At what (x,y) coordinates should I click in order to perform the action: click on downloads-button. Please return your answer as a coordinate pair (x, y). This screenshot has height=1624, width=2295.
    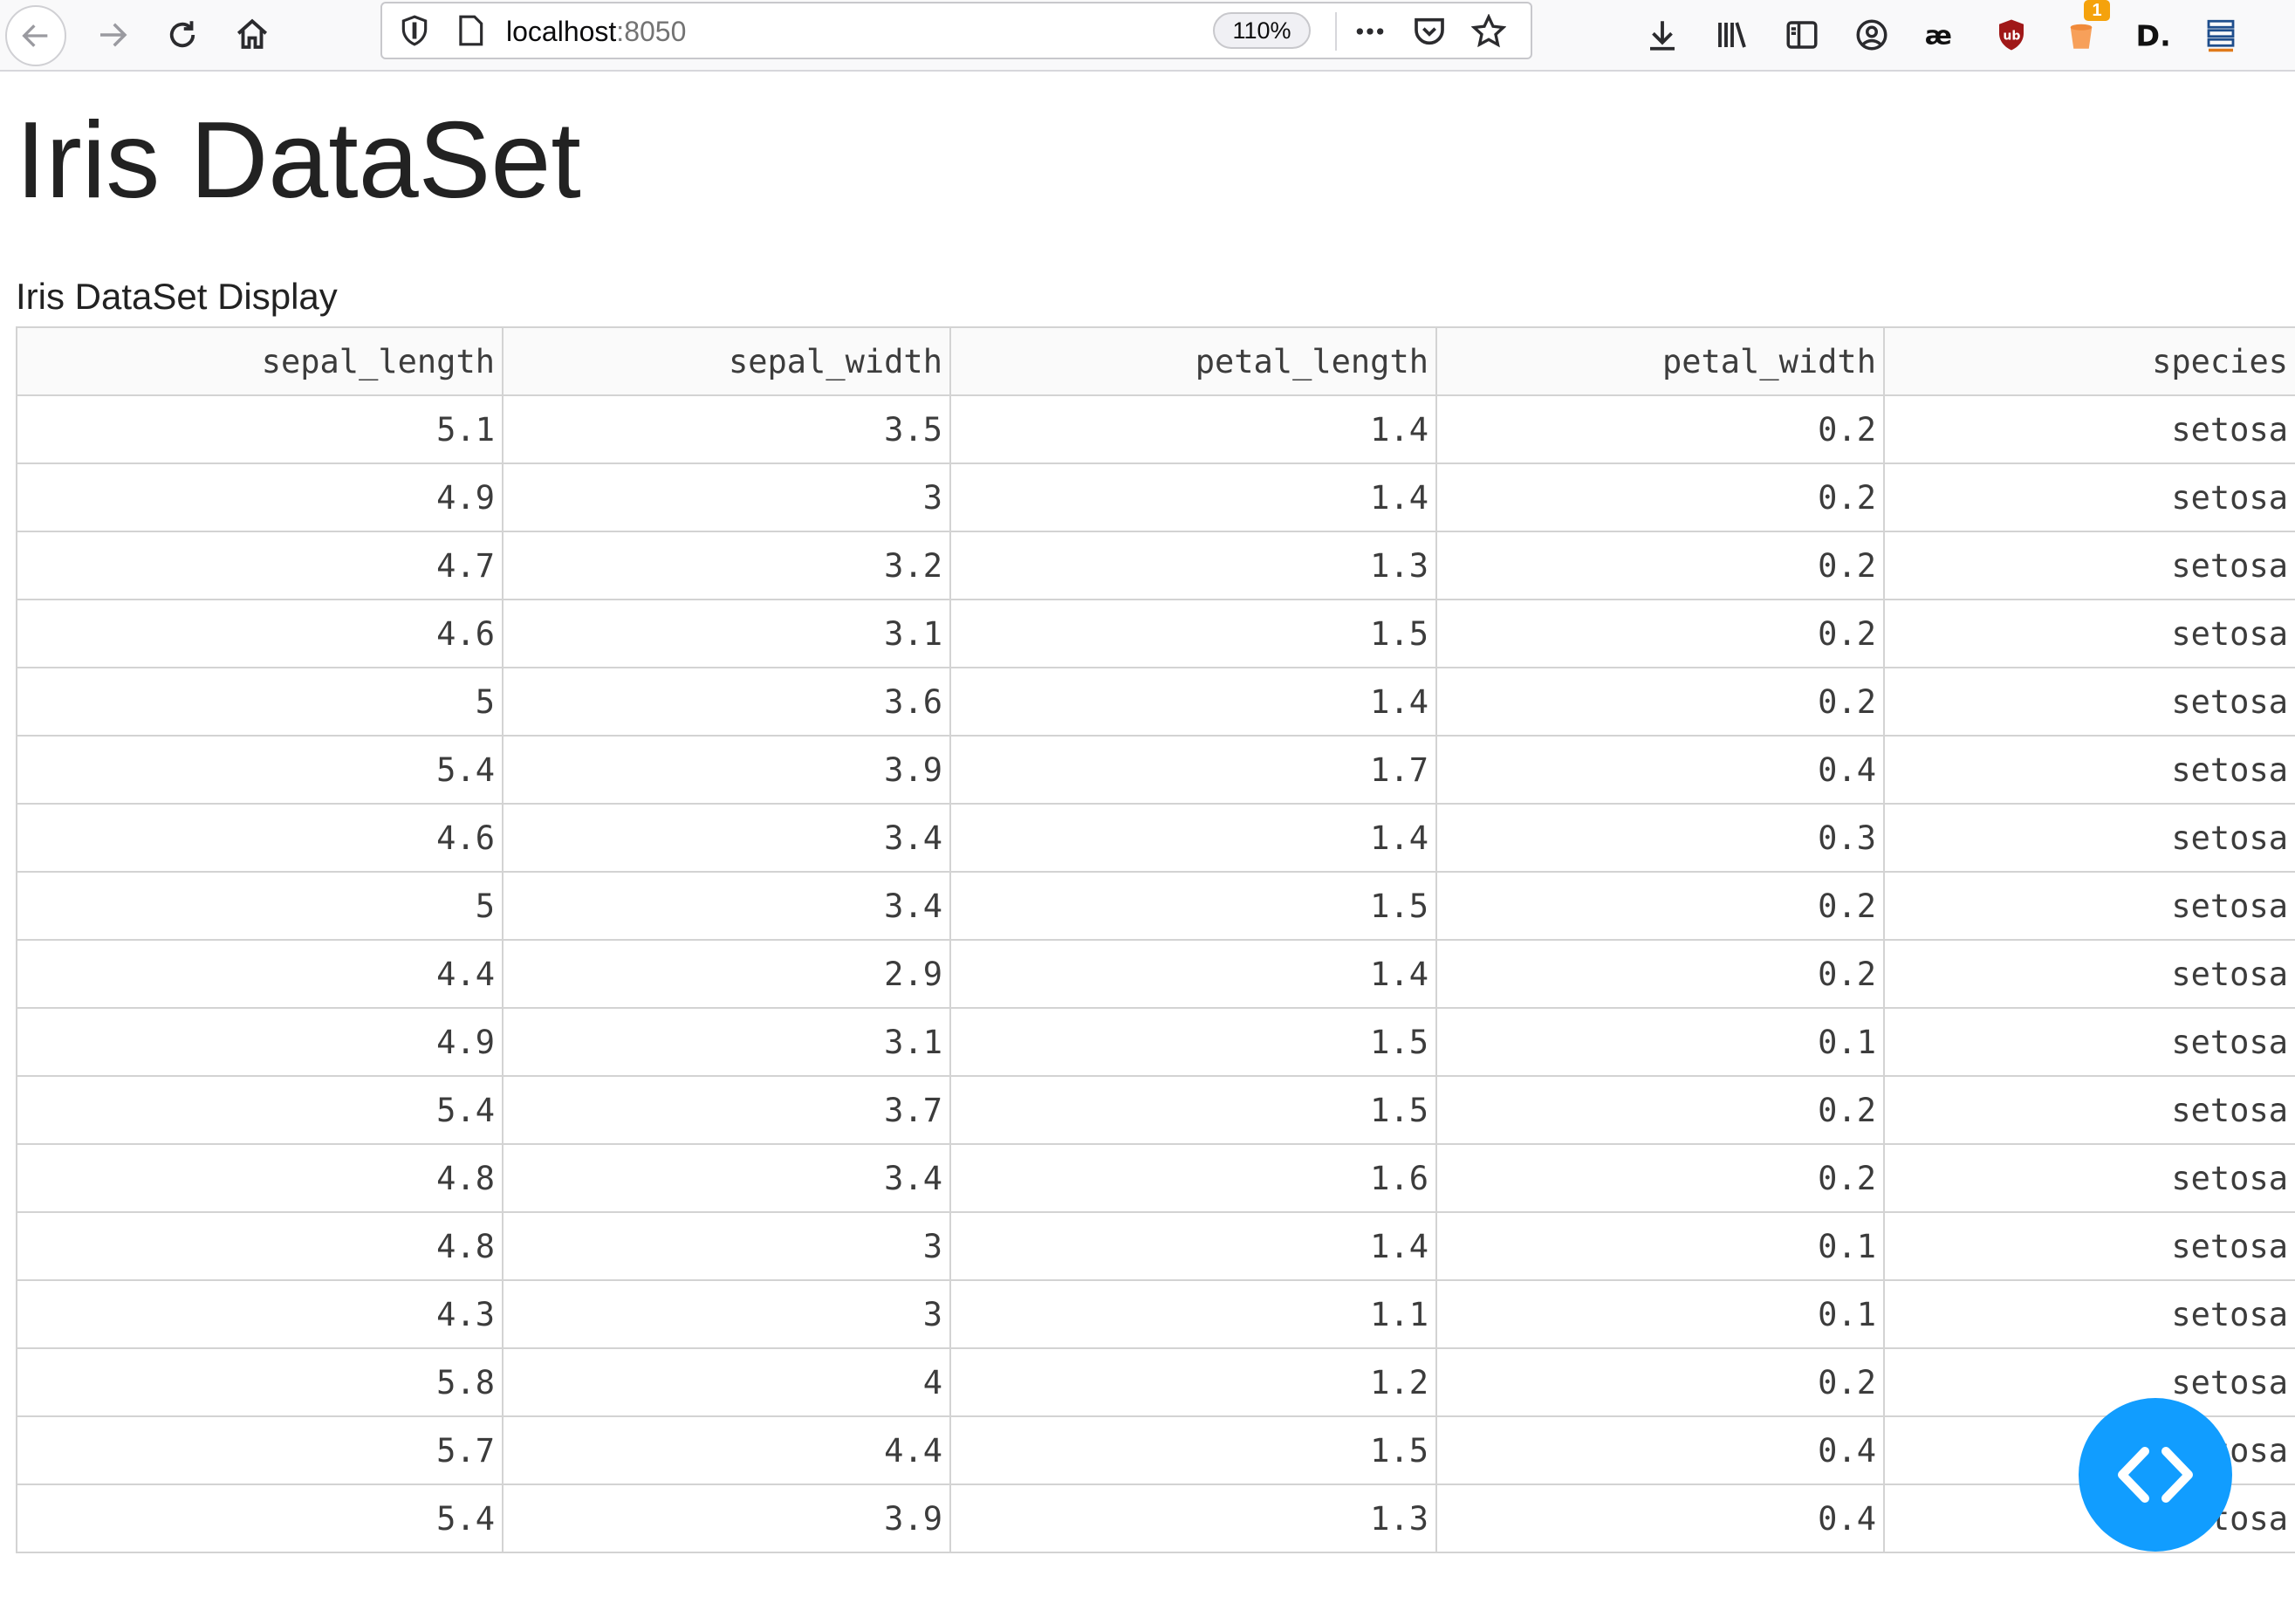
    Looking at the image, I should click on (1662, 35).